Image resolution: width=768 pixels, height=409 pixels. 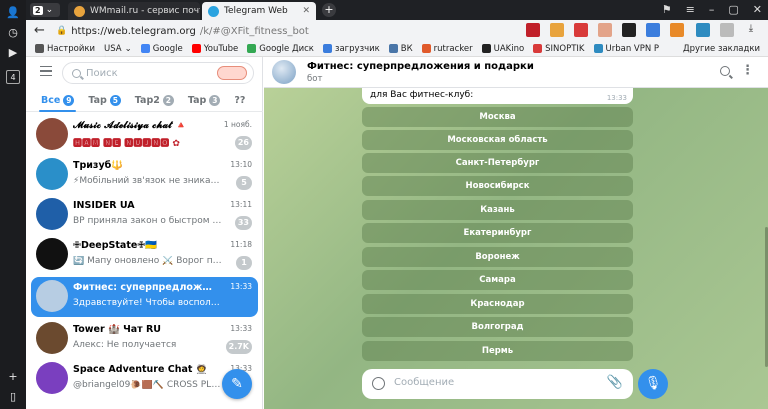 I want to click on bookmark-icon: ⚑, so click(x=667, y=9).